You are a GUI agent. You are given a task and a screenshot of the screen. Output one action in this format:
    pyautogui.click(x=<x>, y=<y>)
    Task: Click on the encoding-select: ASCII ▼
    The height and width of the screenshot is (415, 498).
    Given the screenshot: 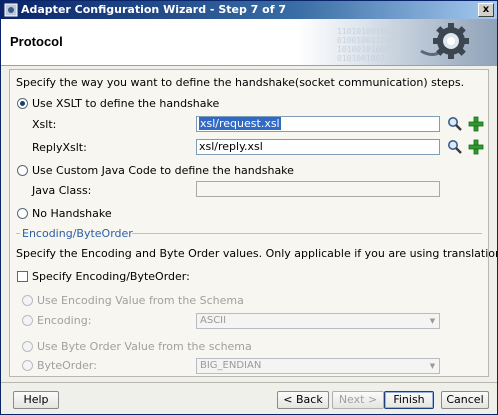 What is the action you would take?
    pyautogui.click(x=318, y=321)
    